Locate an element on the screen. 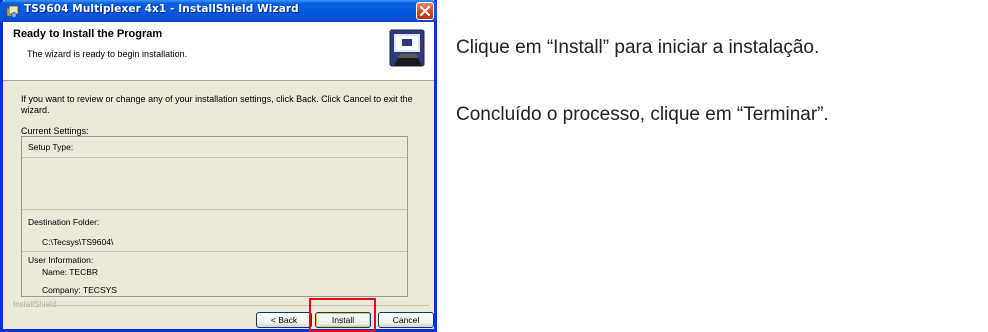  setup-type-label: Setup Type: is located at coordinates (51, 147).